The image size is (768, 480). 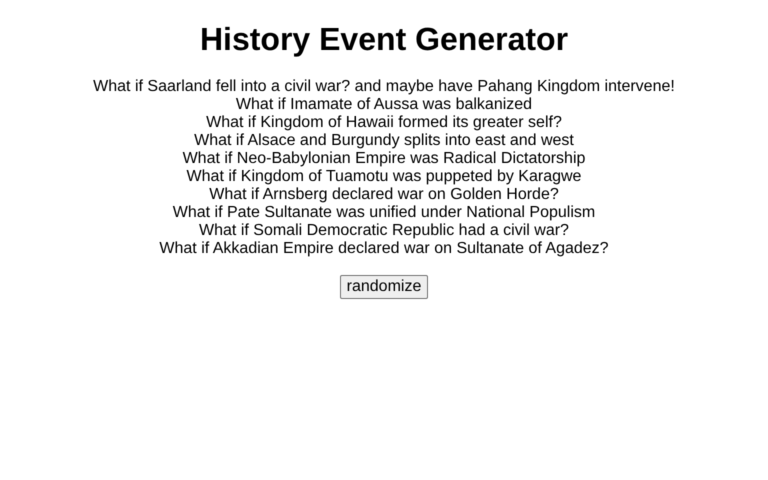 What do you see at coordinates (384, 39) in the screenshot?
I see `page-title: History Event Generator` at bounding box center [384, 39].